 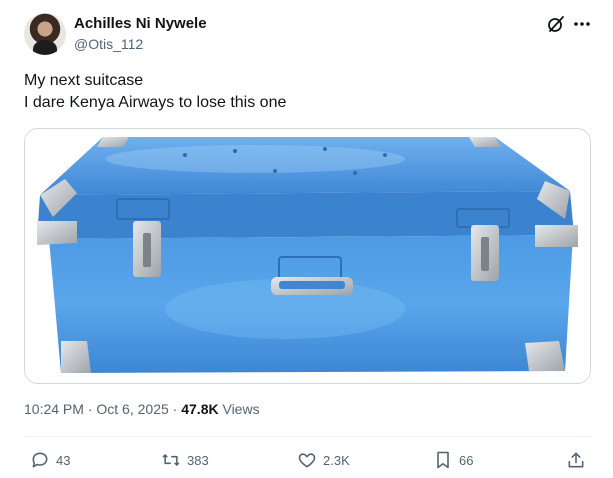 What do you see at coordinates (453, 460) in the screenshot?
I see `bookmark-button: 66` at bounding box center [453, 460].